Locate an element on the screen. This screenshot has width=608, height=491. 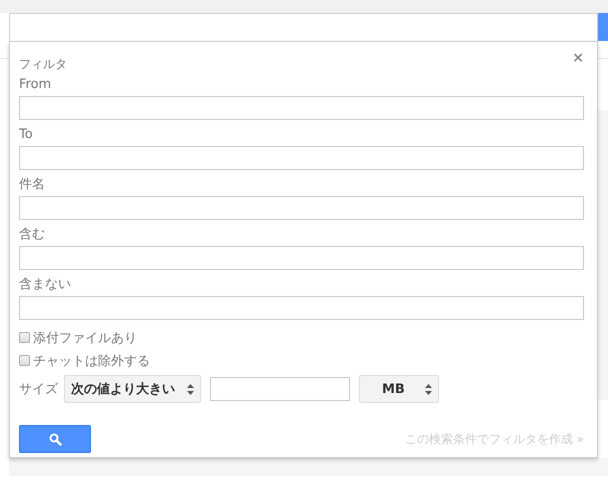
checkbox-label: チャットは除外する is located at coordinates (91, 361).